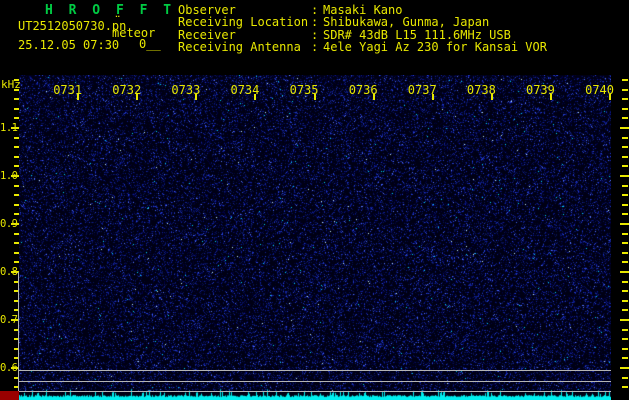  I want to click on info-value: Shibukawa, Gunma, Japan, so click(406, 22).